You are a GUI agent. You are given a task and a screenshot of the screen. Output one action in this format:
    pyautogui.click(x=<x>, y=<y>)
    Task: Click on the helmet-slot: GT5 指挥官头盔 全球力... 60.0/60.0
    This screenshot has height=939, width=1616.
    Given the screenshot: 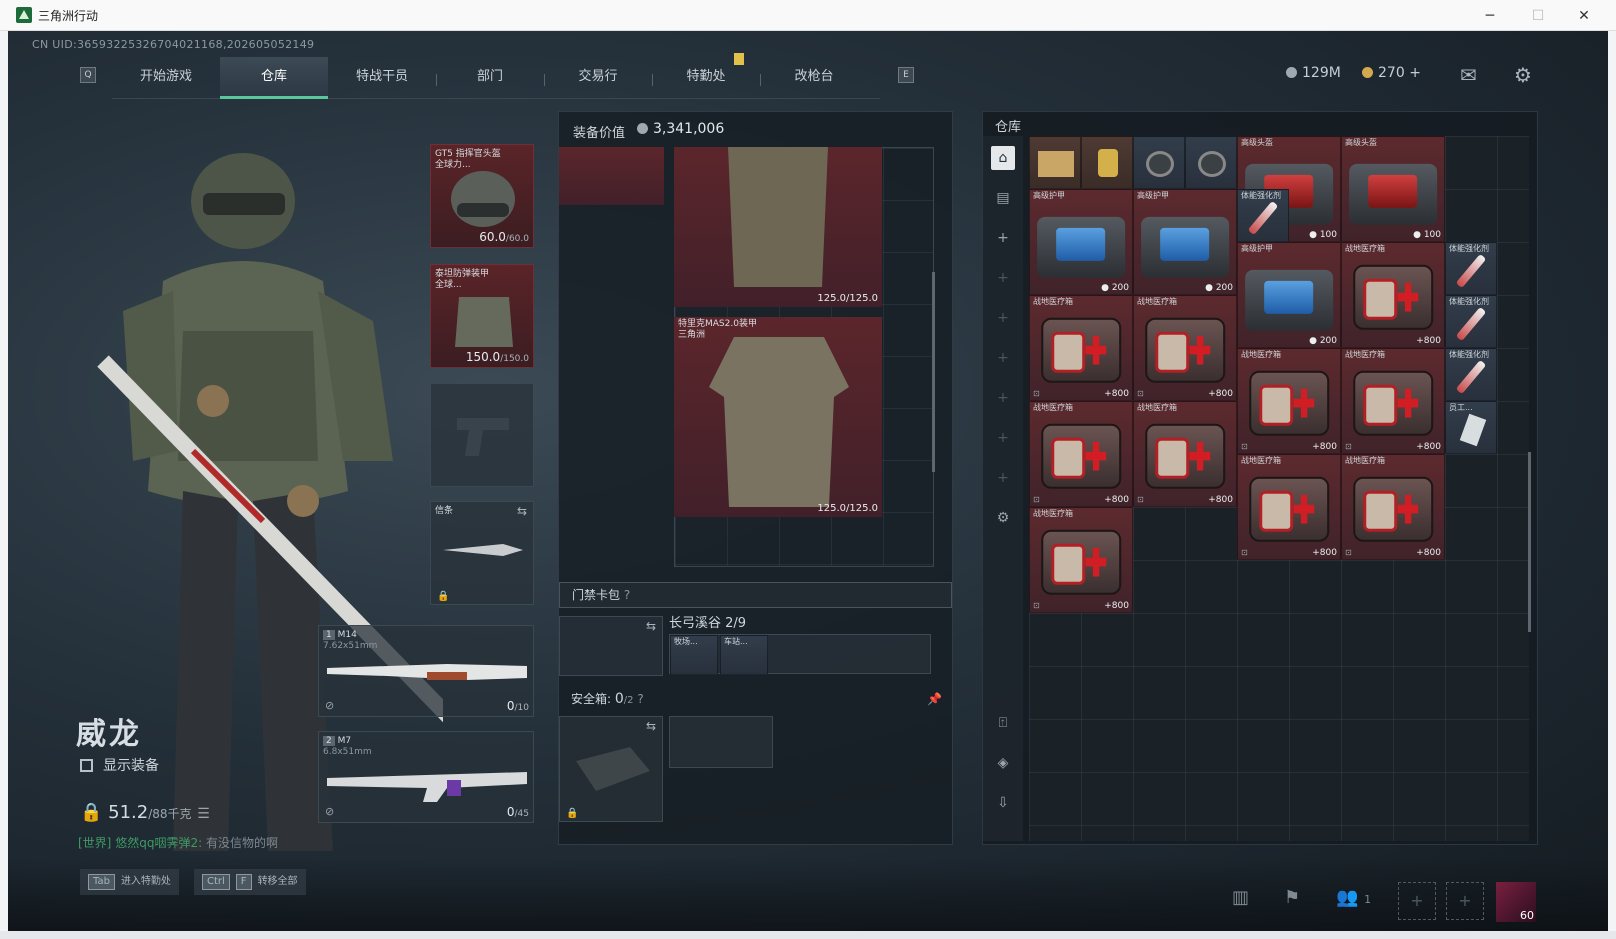 What is the action you would take?
    pyautogui.click(x=482, y=196)
    